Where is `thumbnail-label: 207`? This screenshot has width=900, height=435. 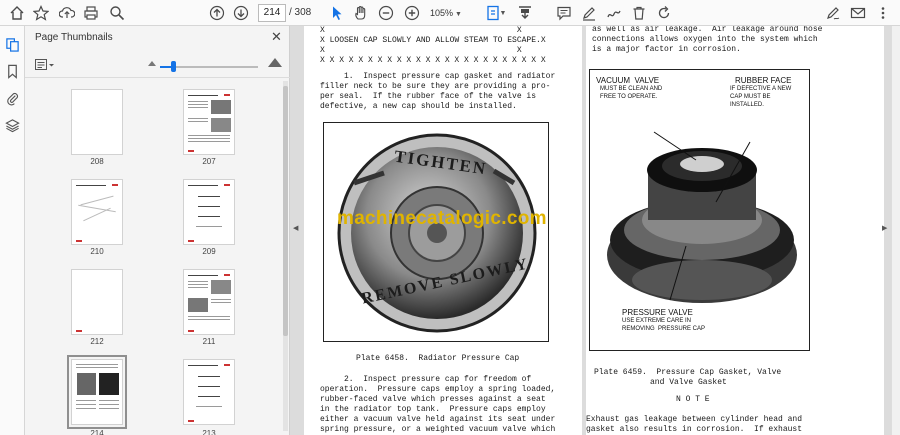 thumbnail-label: 207 is located at coordinates (209, 161).